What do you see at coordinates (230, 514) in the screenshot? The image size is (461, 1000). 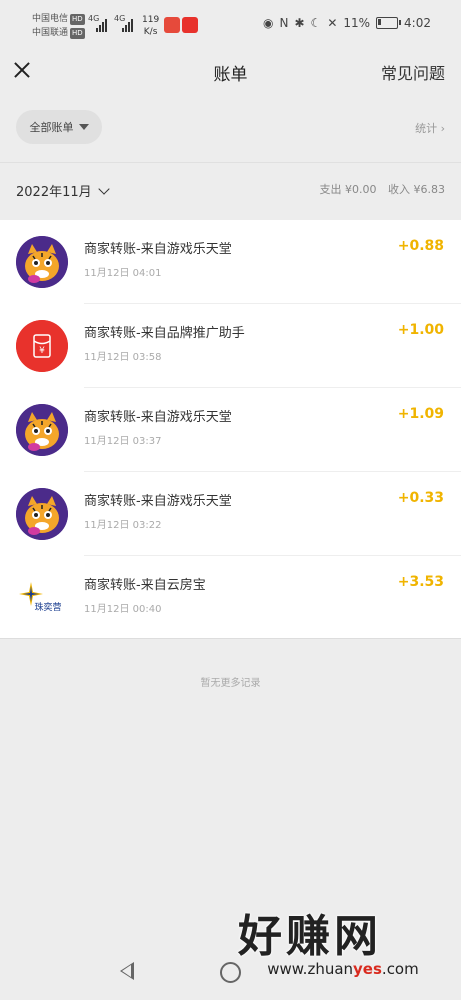 I see `transaction-row: 商家转账-来自游戏乐天堂 11月12日 03:22 +0.33` at bounding box center [230, 514].